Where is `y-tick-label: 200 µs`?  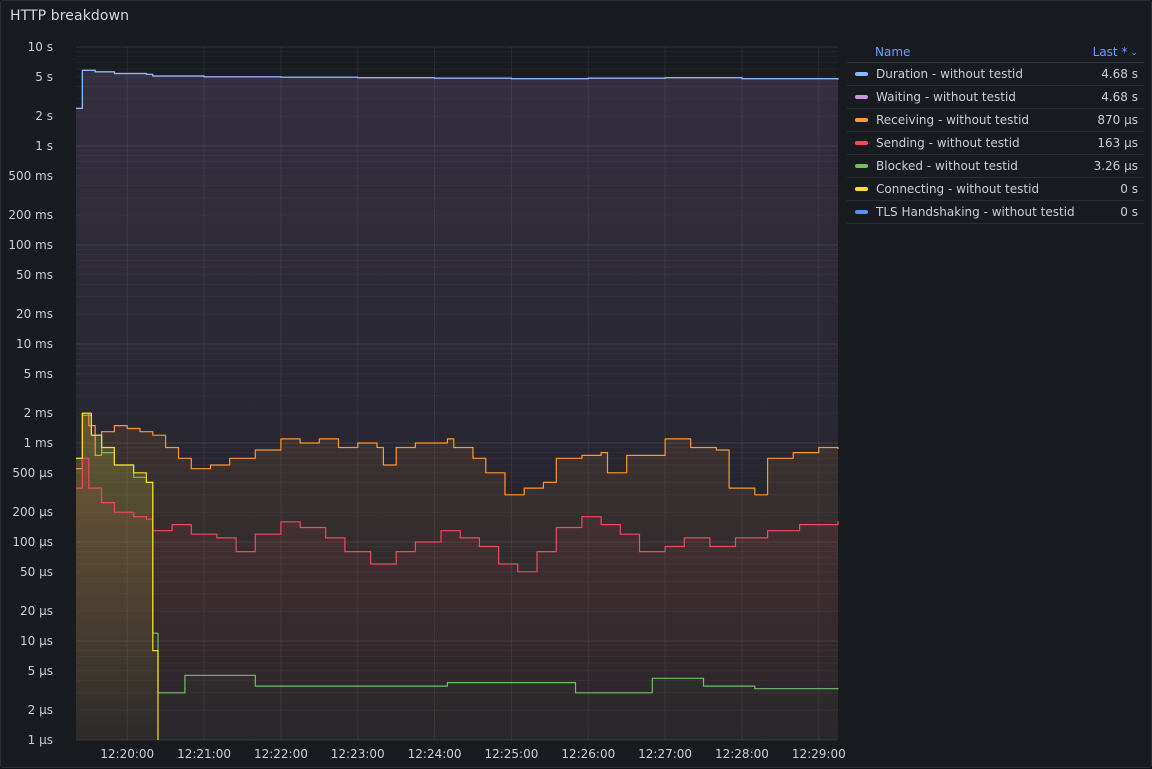
y-tick-label: 200 µs is located at coordinates (32, 512).